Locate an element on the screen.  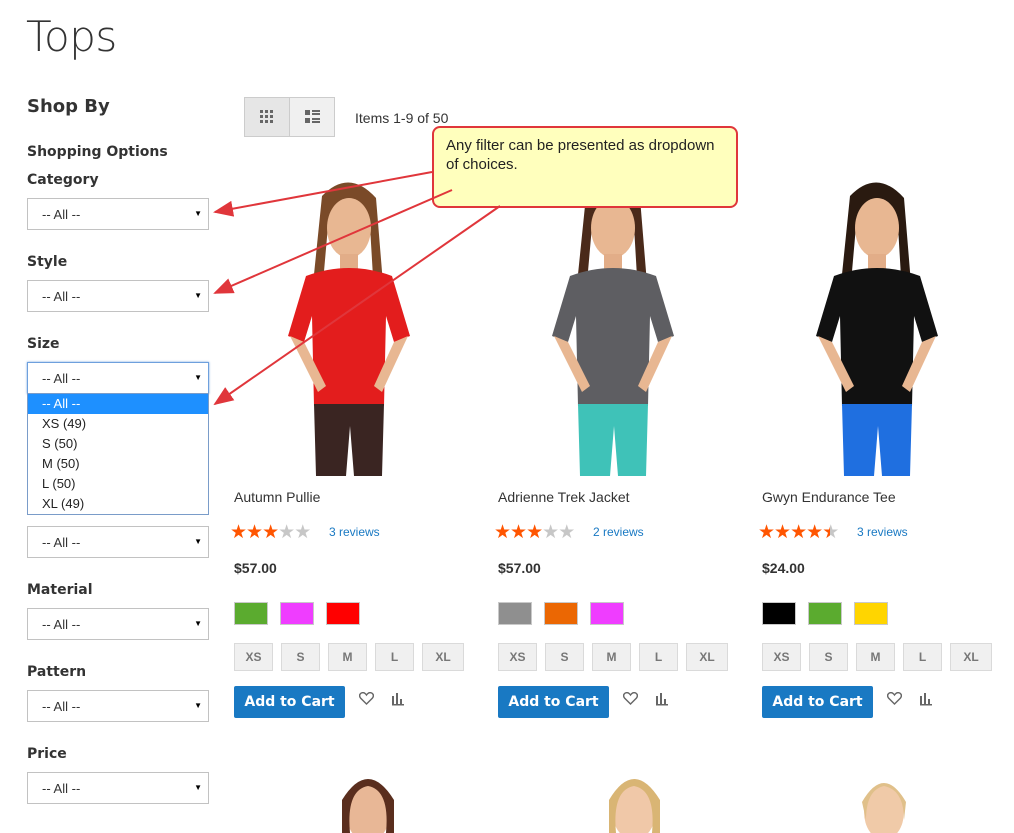
filter-label-material: Material is located at coordinates (60, 590).